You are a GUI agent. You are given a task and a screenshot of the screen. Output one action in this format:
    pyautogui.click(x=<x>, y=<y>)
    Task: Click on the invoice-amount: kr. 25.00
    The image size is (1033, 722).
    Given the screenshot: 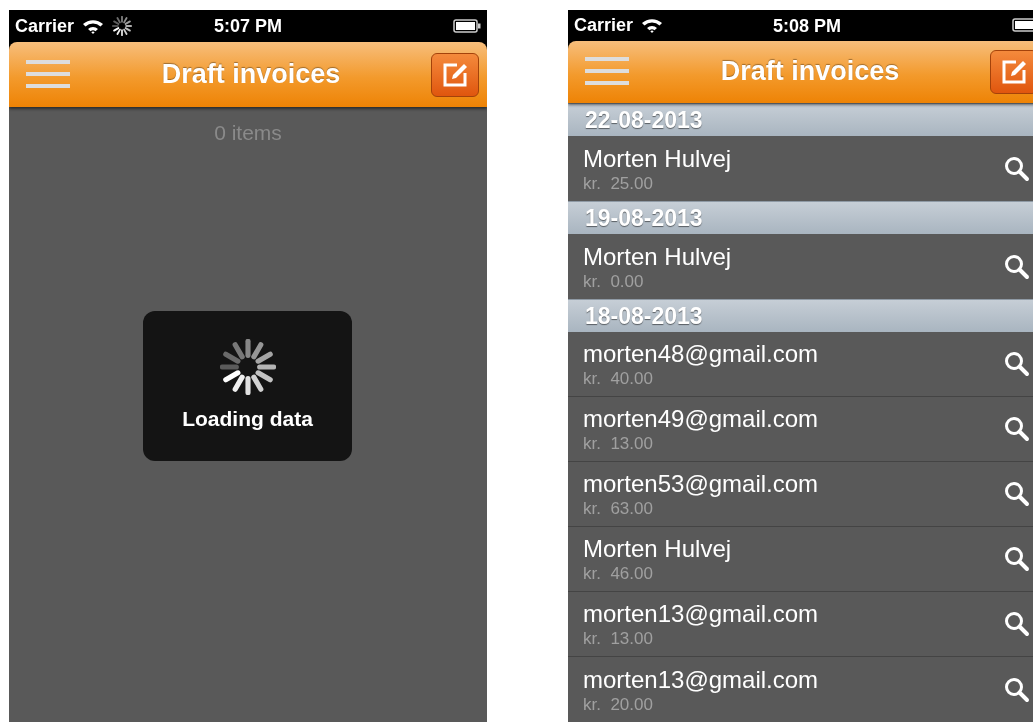 What is the action you would take?
    pyautogui.click(x=618, y=183)
    